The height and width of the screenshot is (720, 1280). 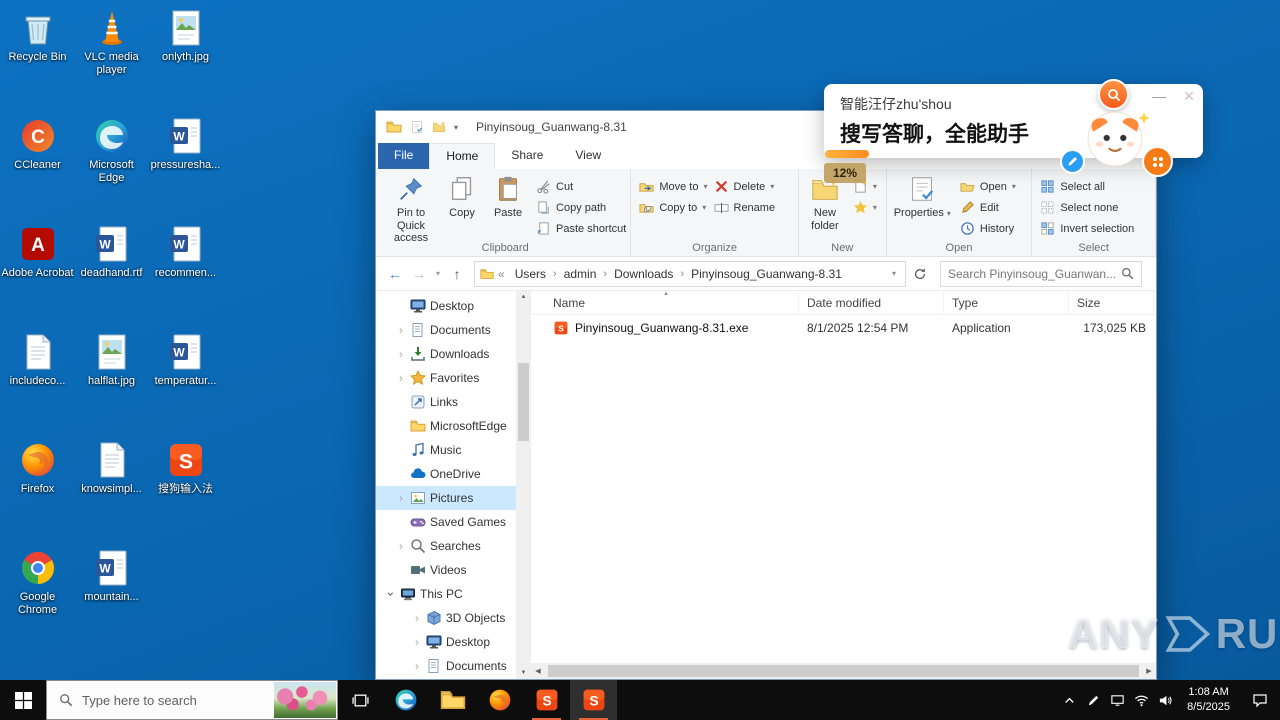 I want to click on ribbon-copy-to-button: Copy to ▾, so click(x=673, y=207).